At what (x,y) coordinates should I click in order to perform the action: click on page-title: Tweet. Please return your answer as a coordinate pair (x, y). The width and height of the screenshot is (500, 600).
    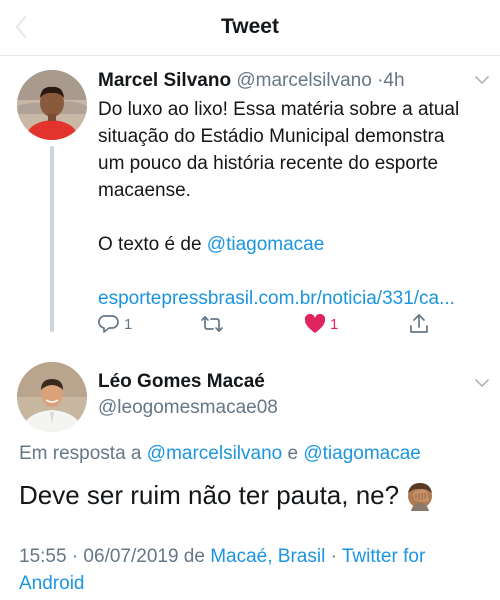
    Looking at the image, I should click on (250, 26).